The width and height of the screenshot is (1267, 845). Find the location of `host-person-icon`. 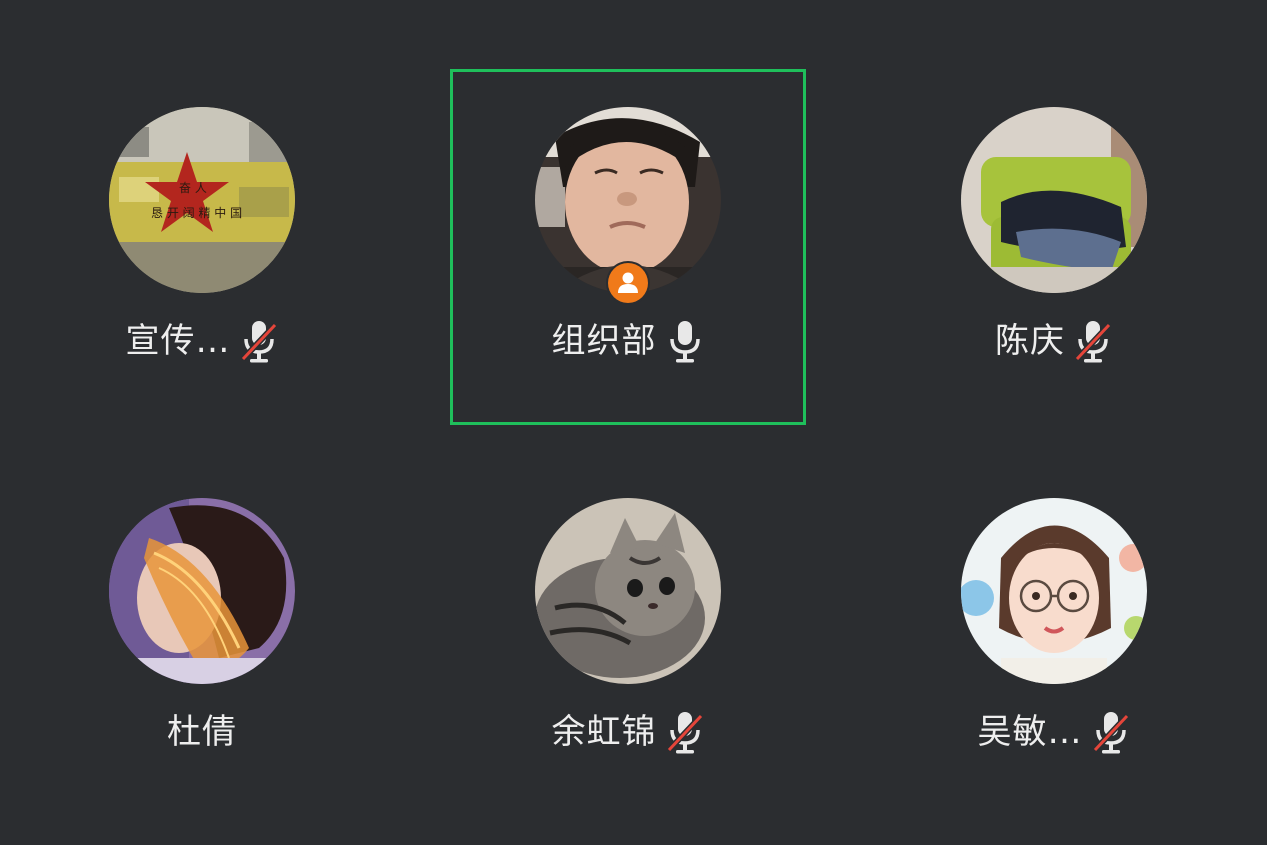

host-person-icon is located at coordinates (628, 282).